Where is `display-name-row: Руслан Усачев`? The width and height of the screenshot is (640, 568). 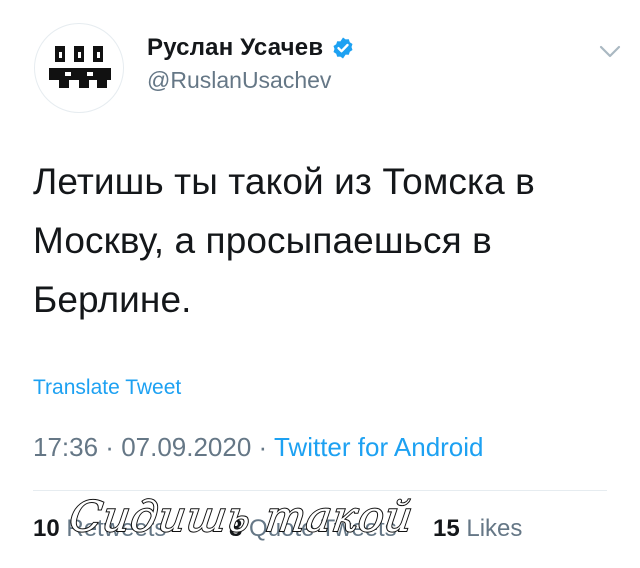
display-name-row: Руслан Усачев is located at coordinates (251, 48).